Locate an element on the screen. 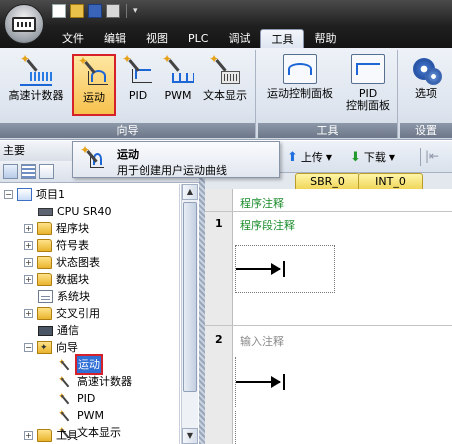 The width and height of the screenshot is (452, 444). motion-wizard-button: 运动 is located at coordinates (94, 85).